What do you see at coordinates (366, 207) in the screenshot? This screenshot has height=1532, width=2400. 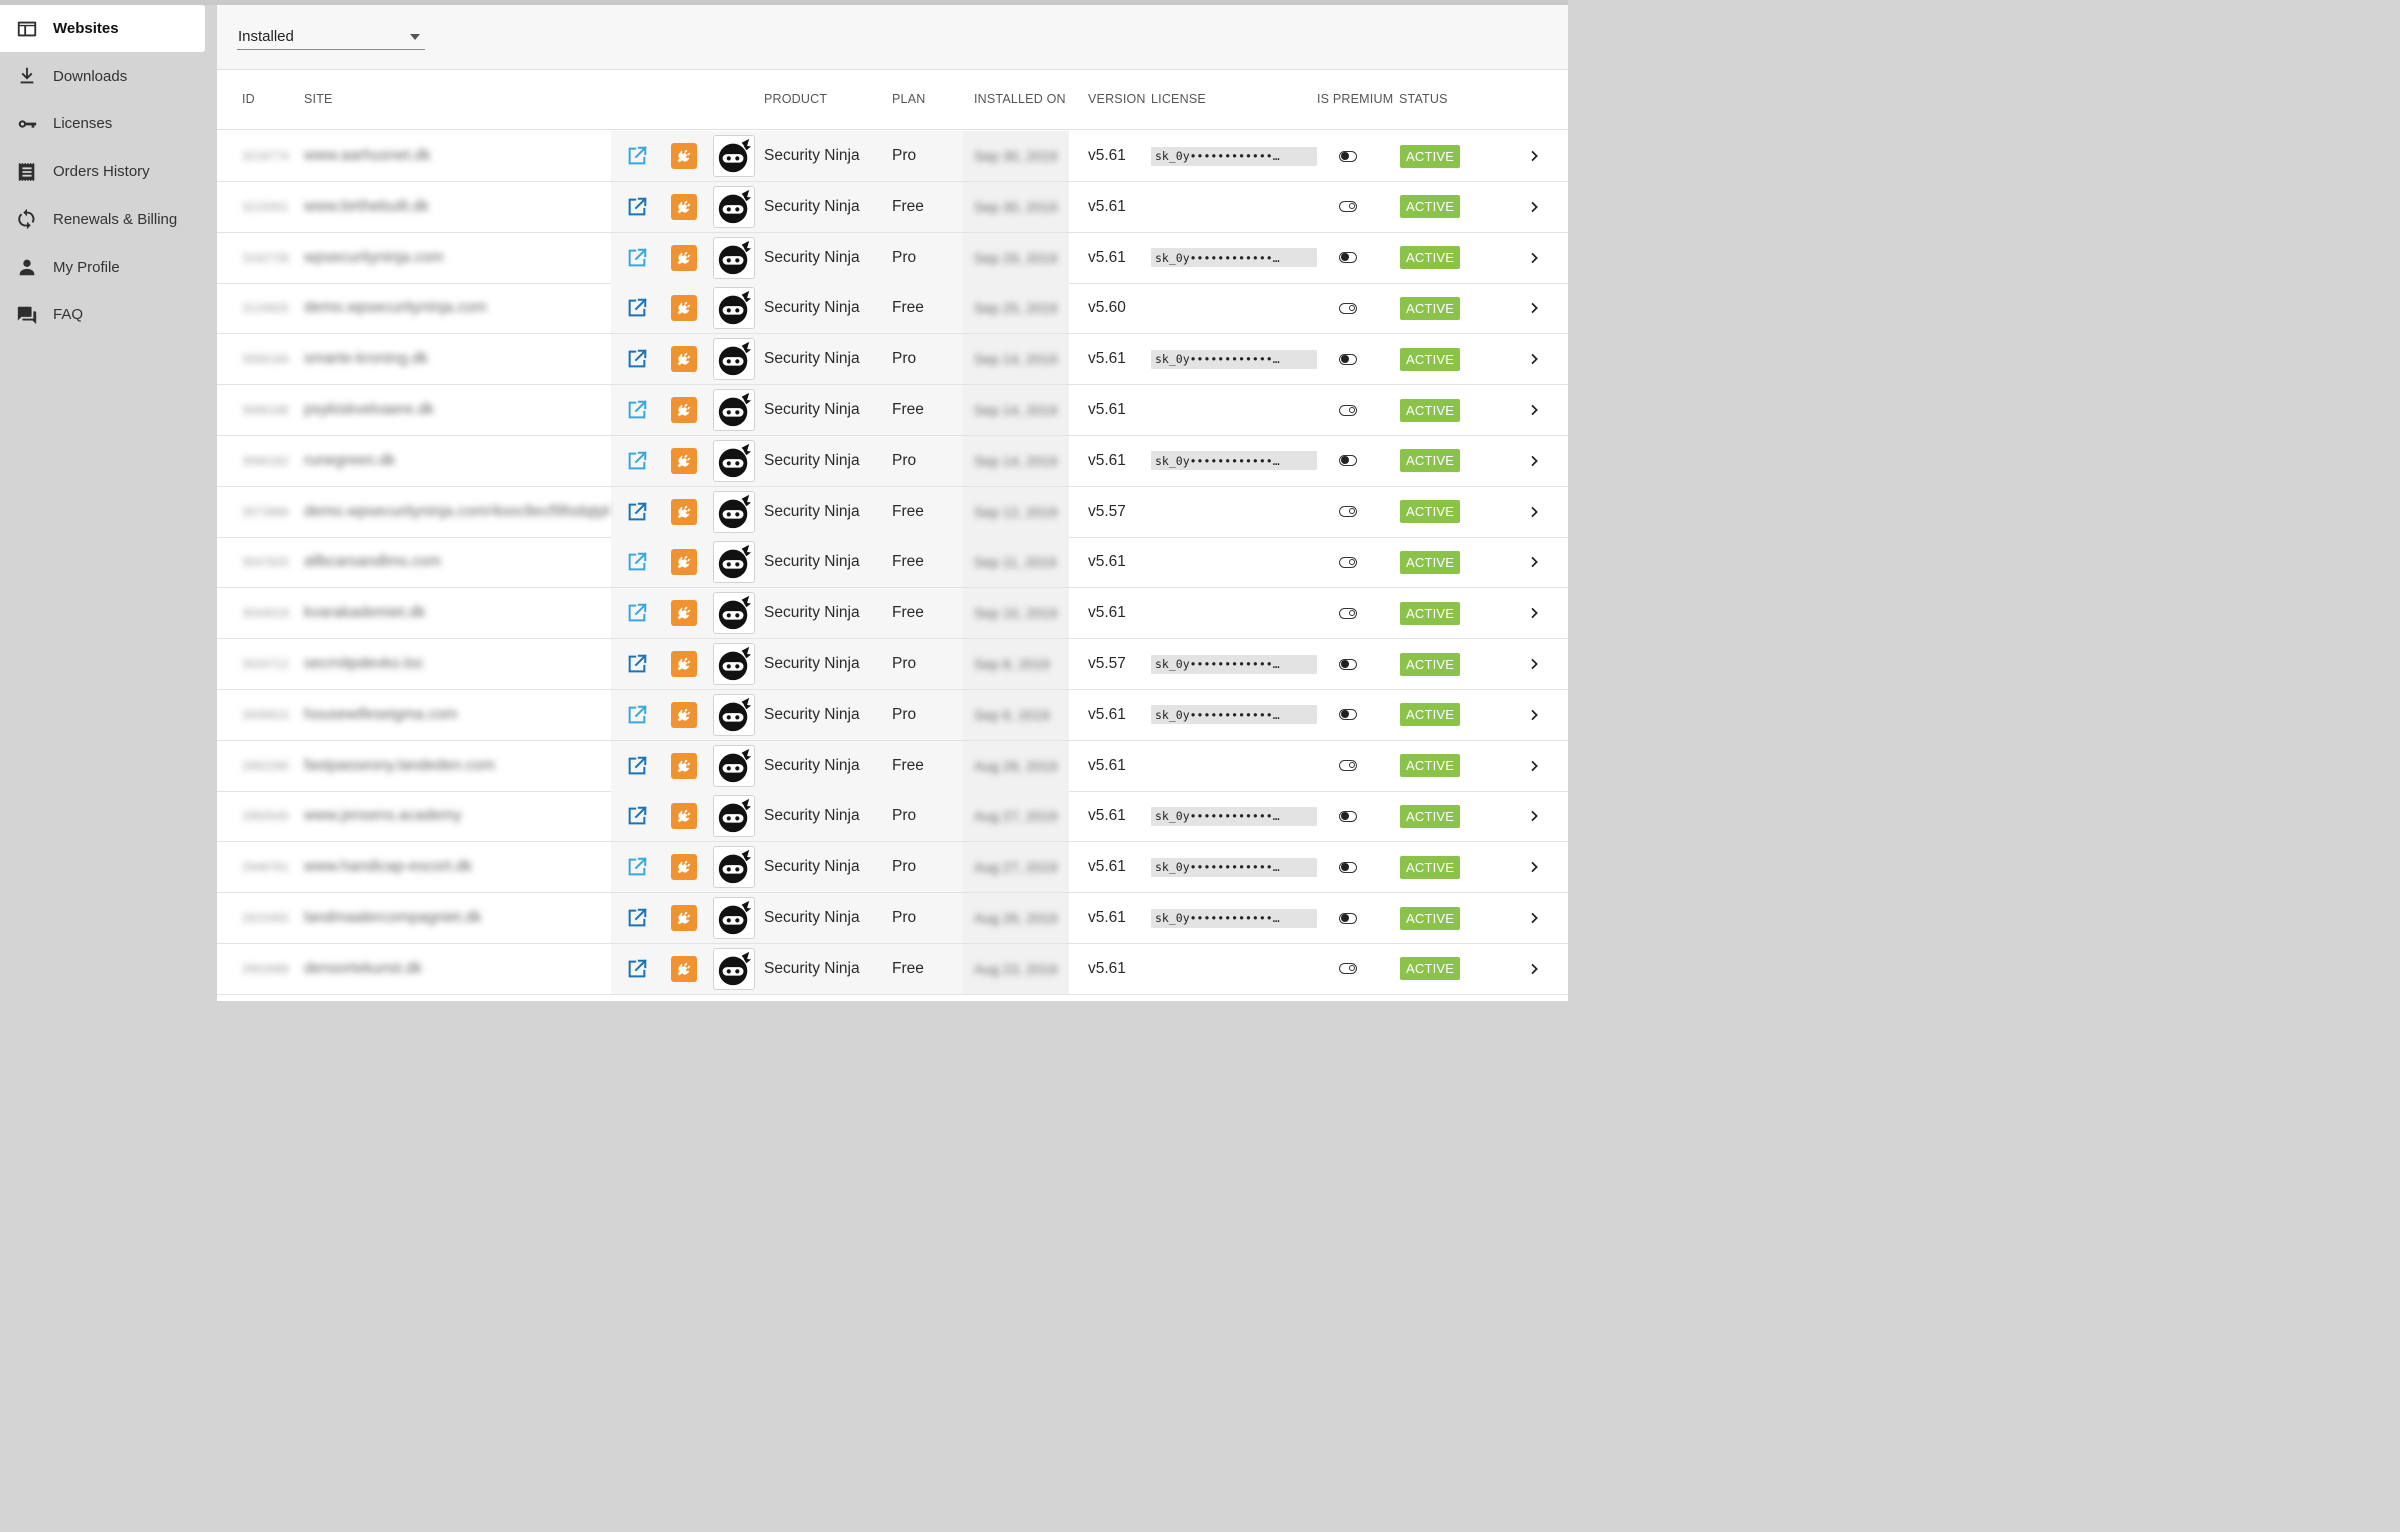 I see `site-url: www.birthebuilt.dk` at bounding box center [366, 207].